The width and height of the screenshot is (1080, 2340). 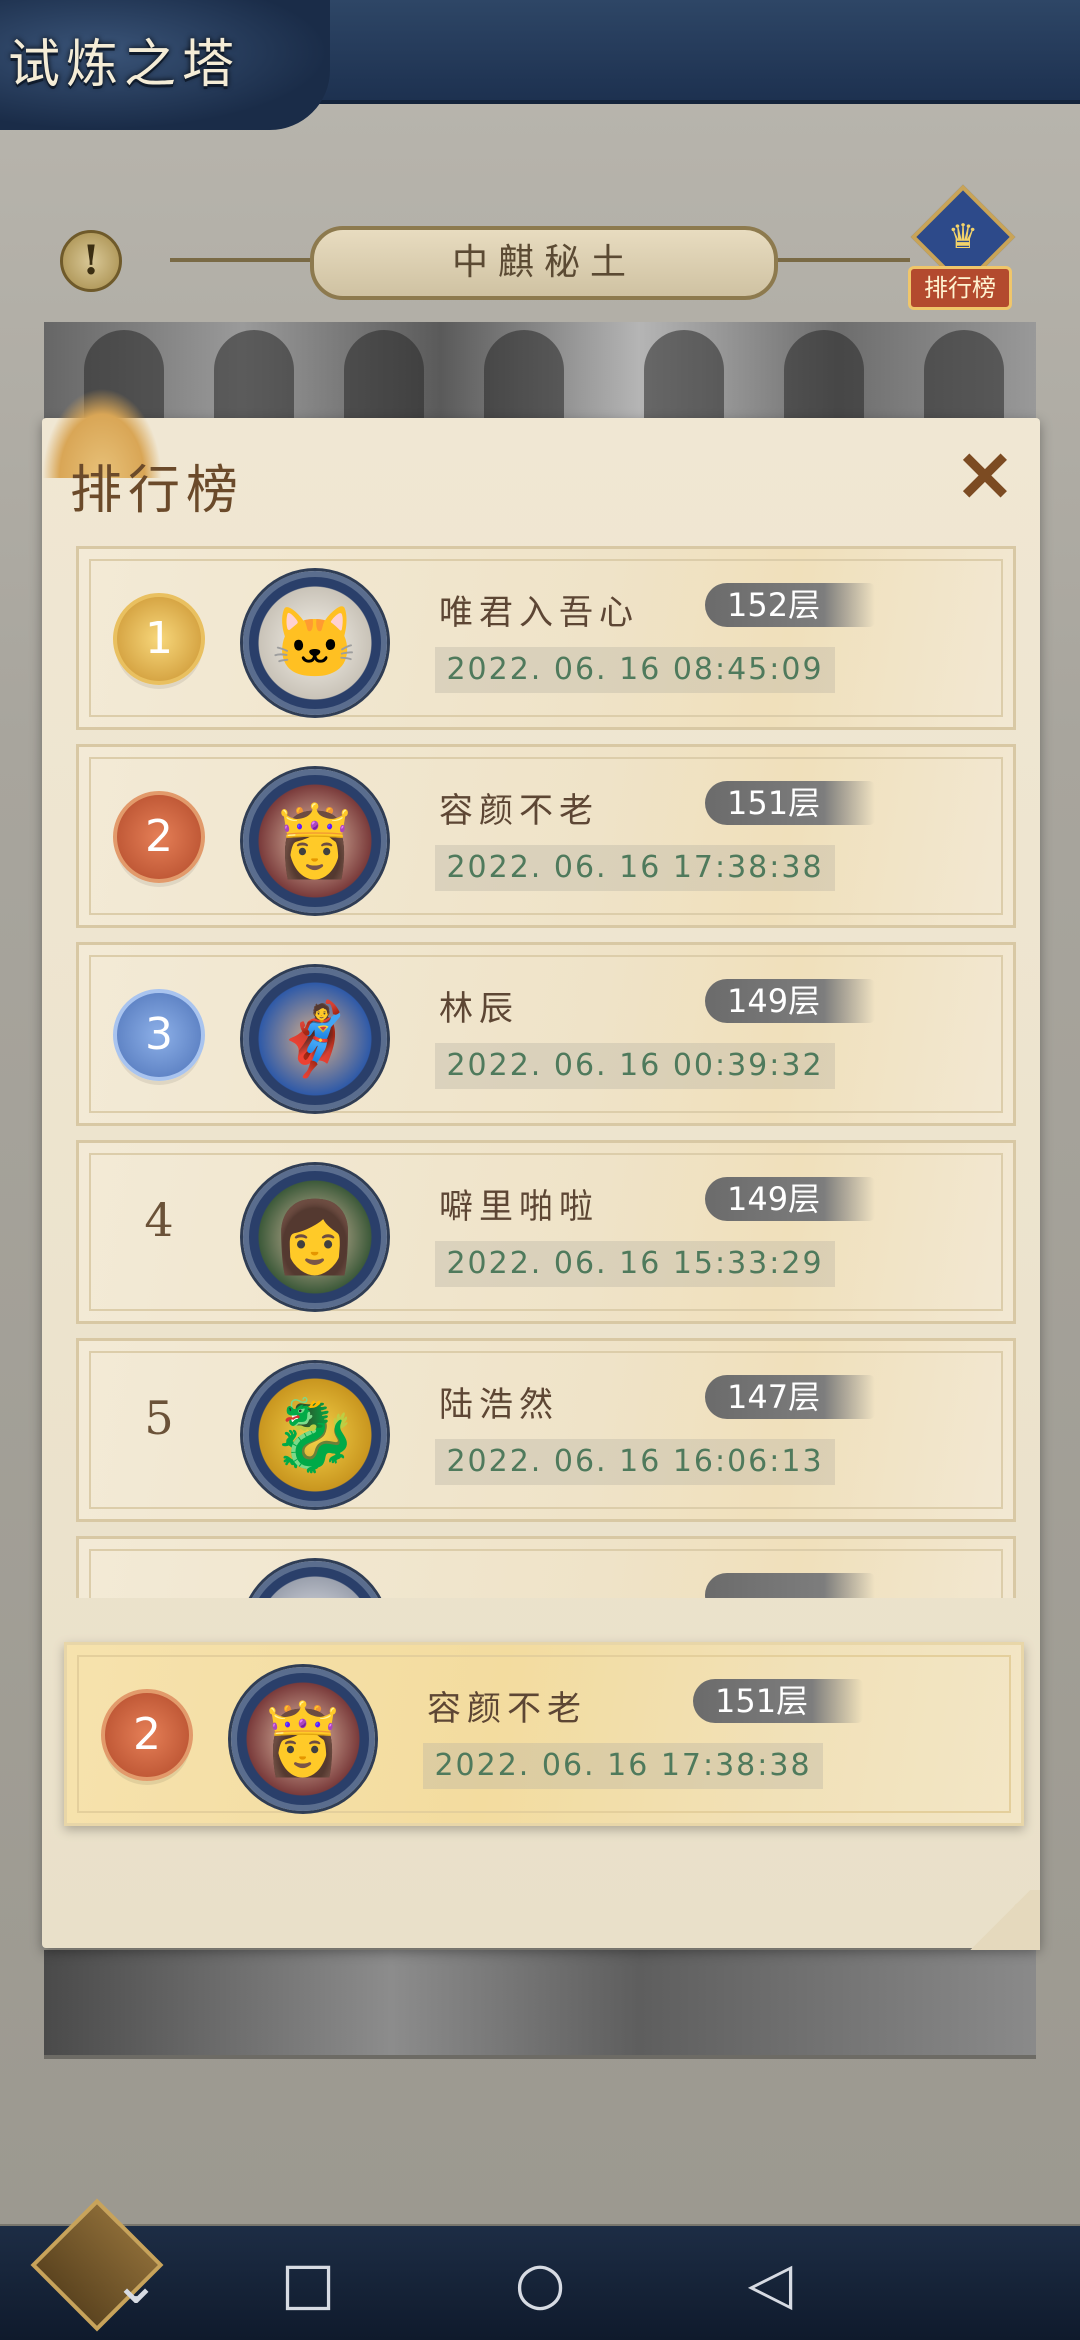 I want to click on rank-number: 4, so click(x=159, y=1220).